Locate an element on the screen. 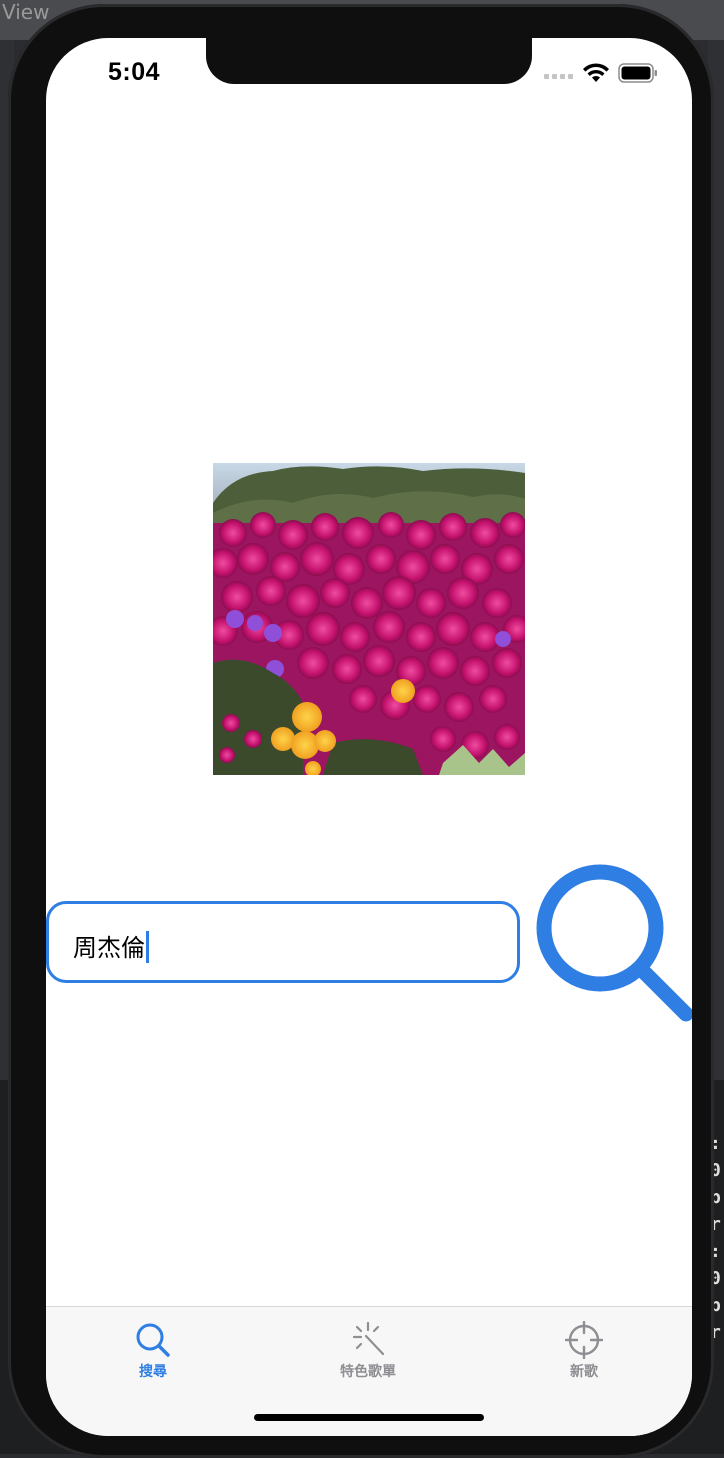 Image resolution: width=724 pixels, height=1458 pixels. text-cursor is located at coordinates (147, 947).